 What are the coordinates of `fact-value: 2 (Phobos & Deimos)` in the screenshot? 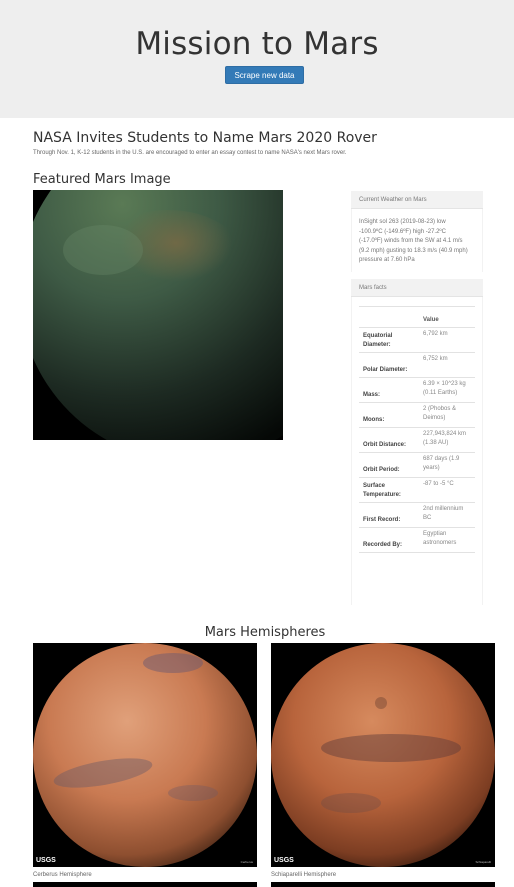 It's located at (447, 415).